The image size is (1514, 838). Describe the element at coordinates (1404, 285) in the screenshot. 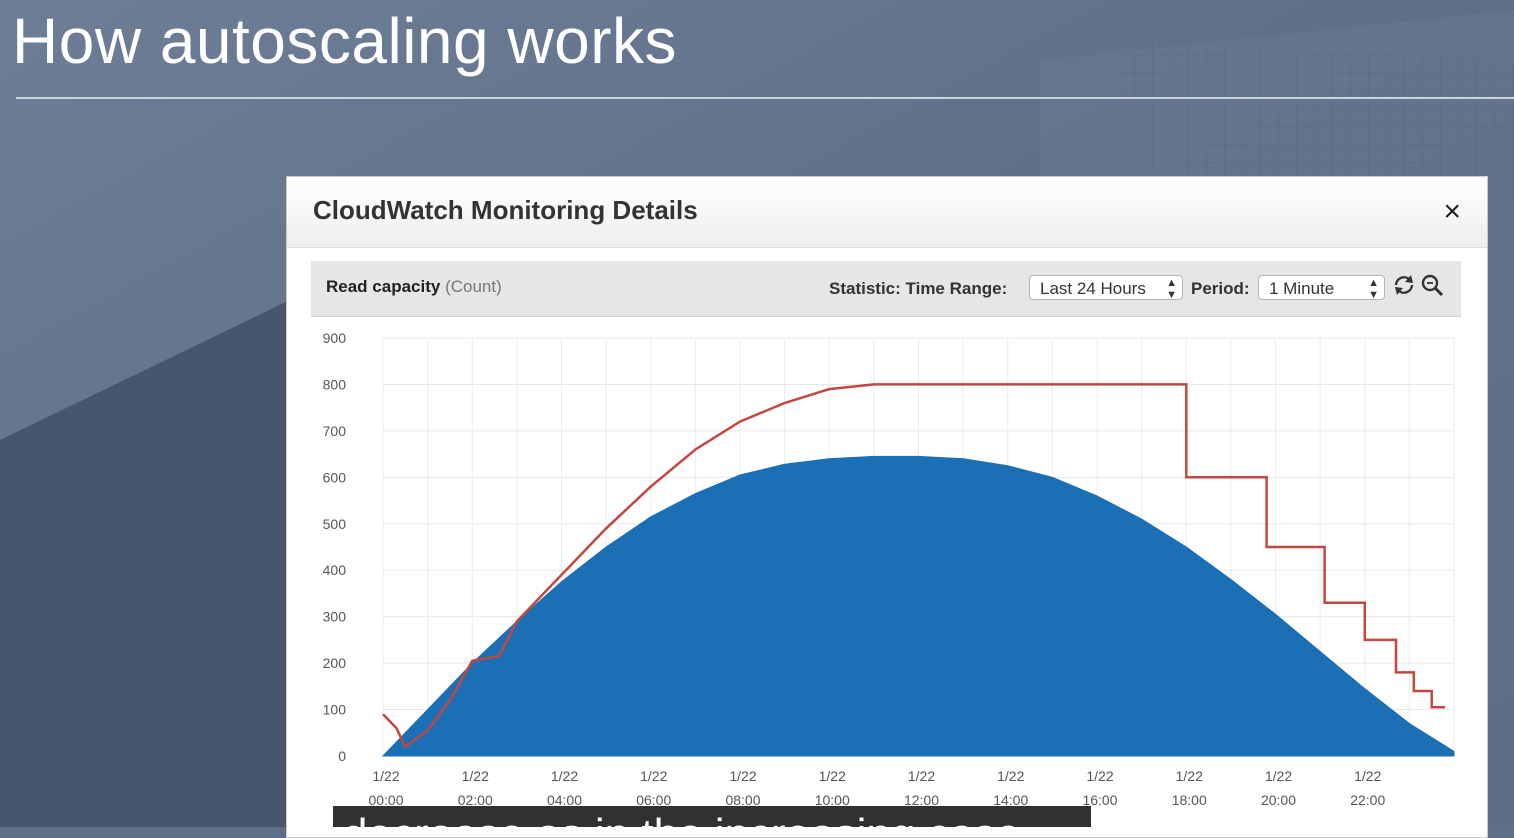

I see `refresh-icon` at that location.